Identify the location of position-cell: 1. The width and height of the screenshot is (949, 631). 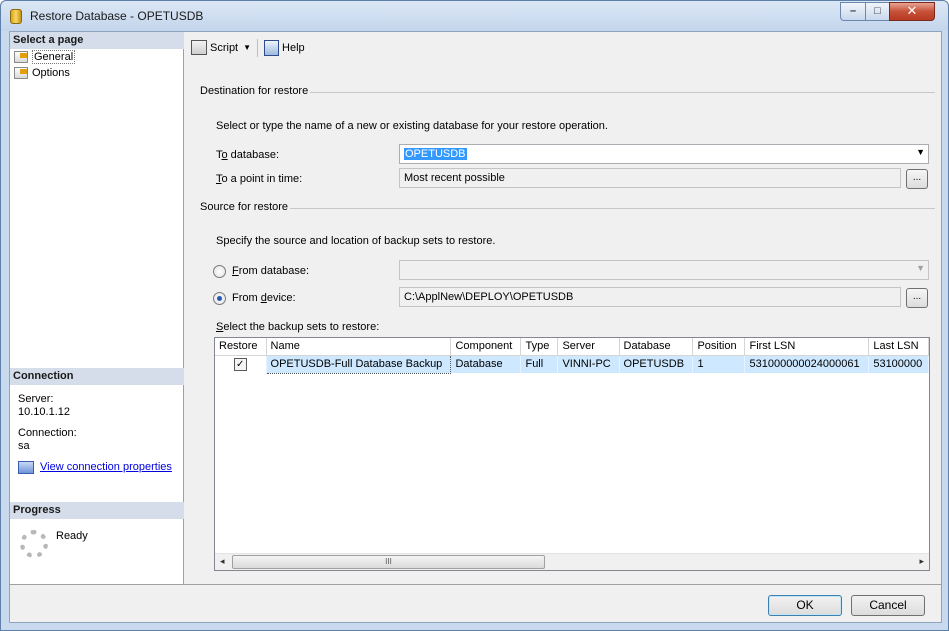
(719, 364).